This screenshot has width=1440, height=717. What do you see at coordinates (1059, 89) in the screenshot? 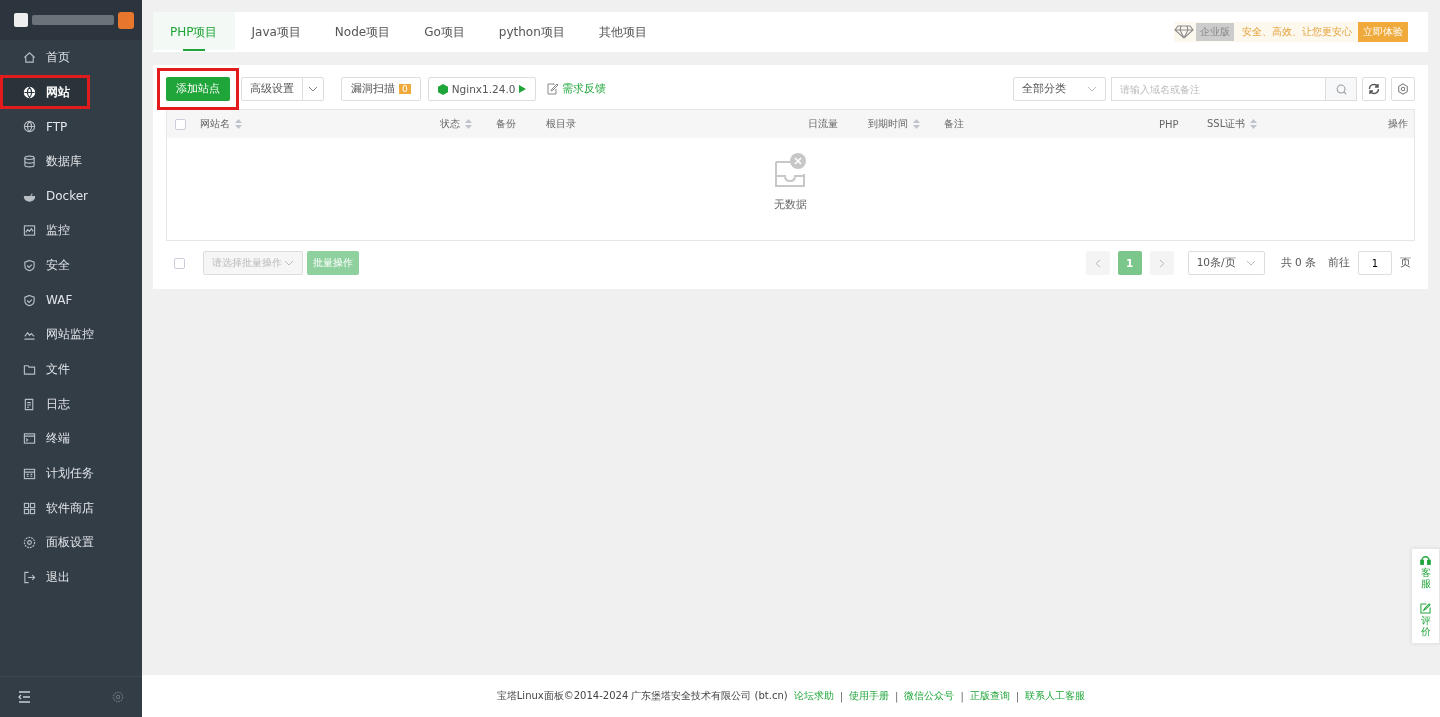
I see `category-select: 全部分类` at bounding box center [1059, 89].